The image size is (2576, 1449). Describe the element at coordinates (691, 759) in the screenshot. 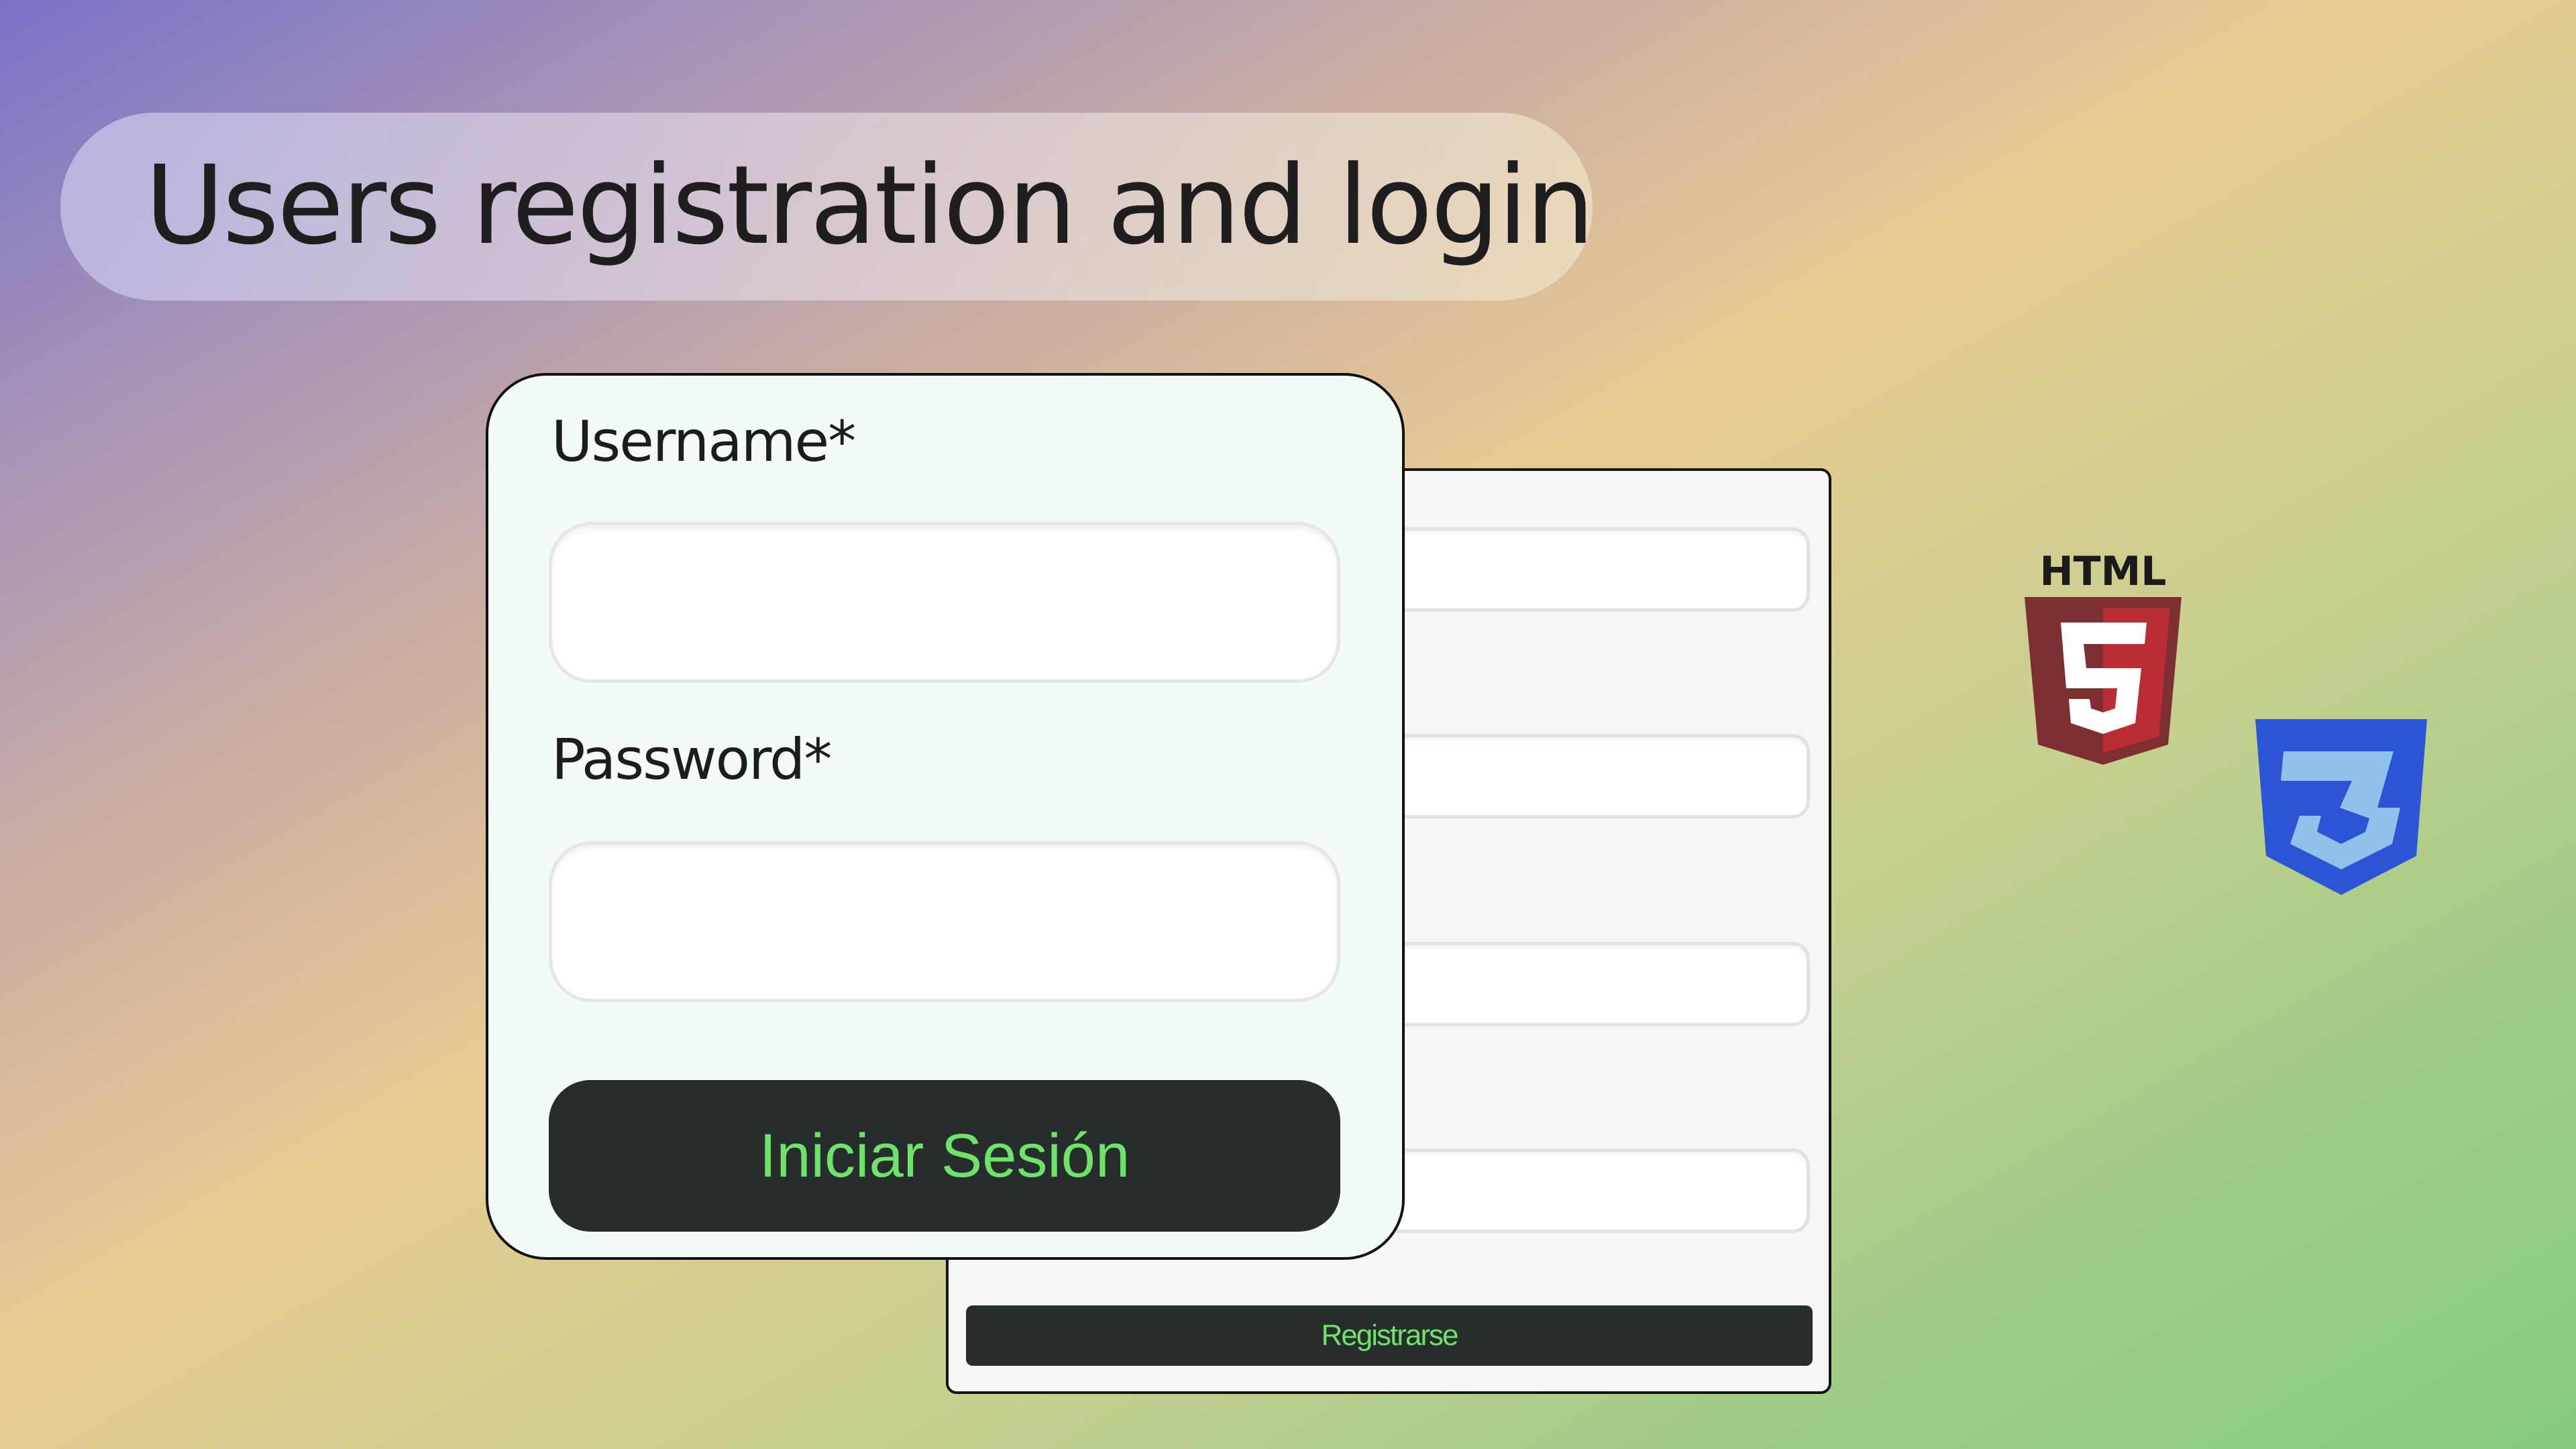

I see `password-label: Password*` at that location.